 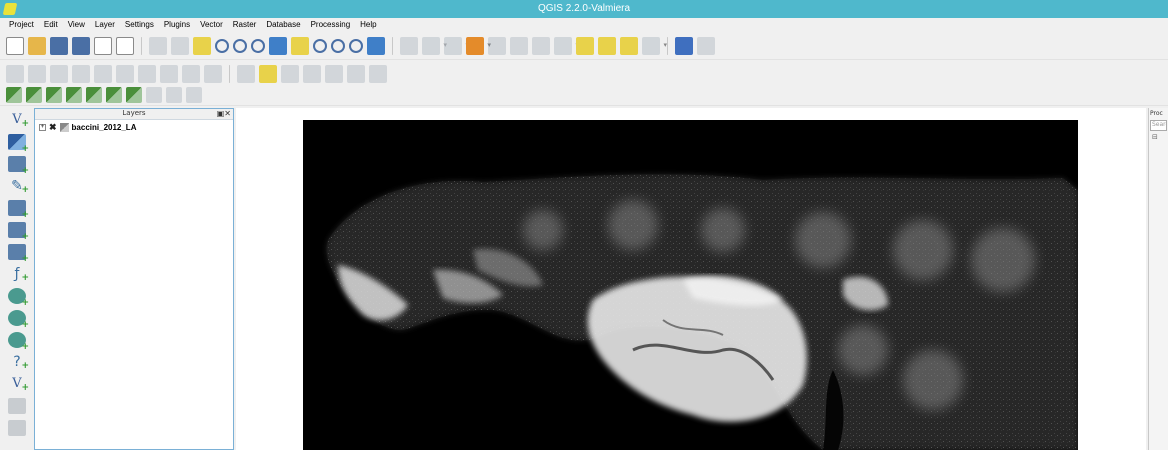 What do you see at coordinates (331, 25) in the screenshot?
I see `menu-processing: Processing` at bounding box center [331, 25].